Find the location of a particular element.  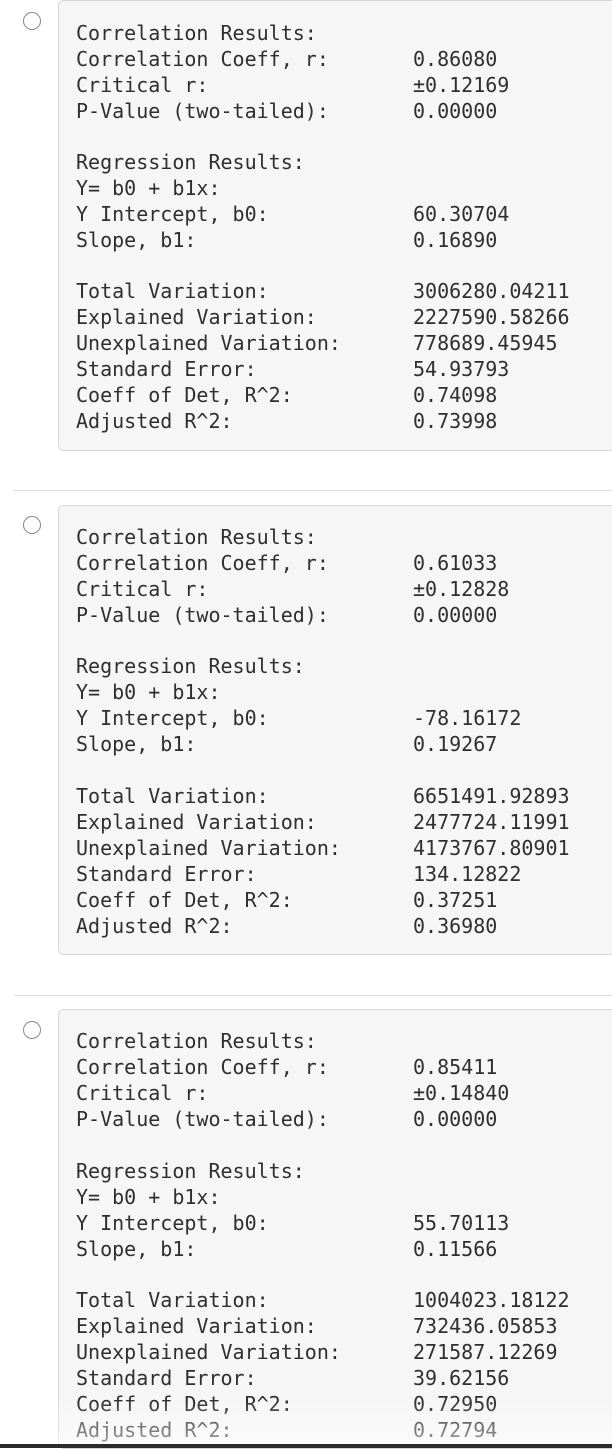

adjusted-r-squared-value: 0.72794 is located at coordinates (455, 1430).